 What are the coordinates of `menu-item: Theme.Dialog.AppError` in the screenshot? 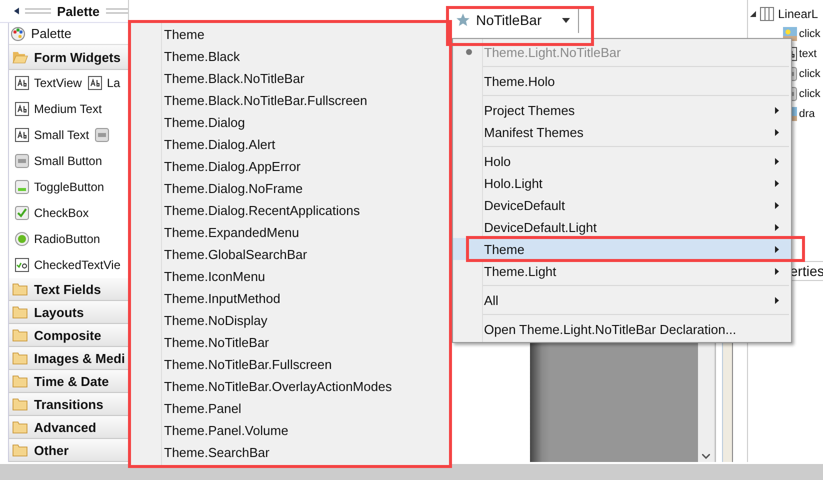 It's located at (290, 167).